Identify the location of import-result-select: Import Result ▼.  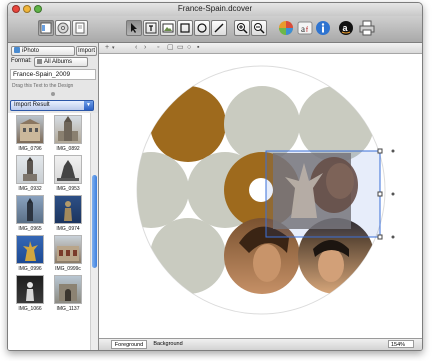
(52, 105).